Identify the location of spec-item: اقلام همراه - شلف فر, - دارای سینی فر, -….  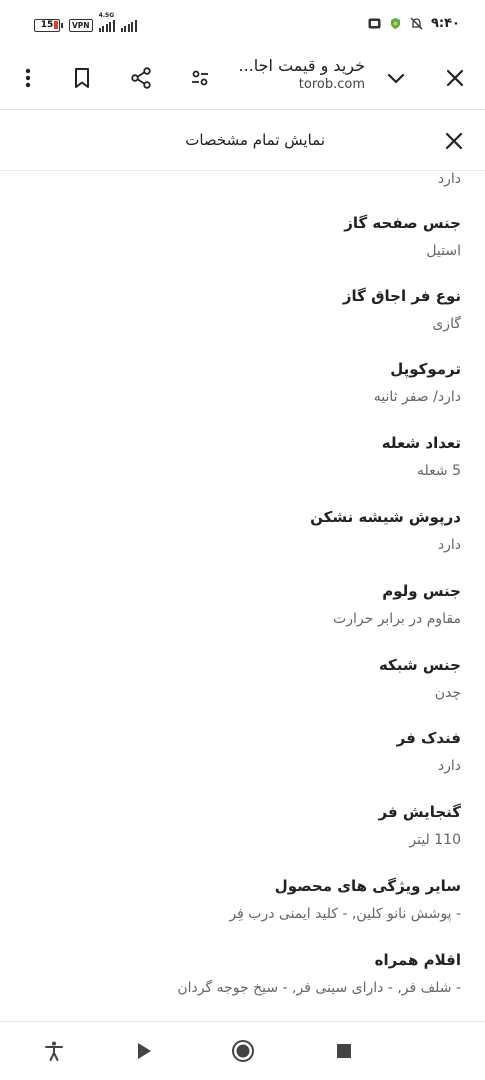
(241, 973).